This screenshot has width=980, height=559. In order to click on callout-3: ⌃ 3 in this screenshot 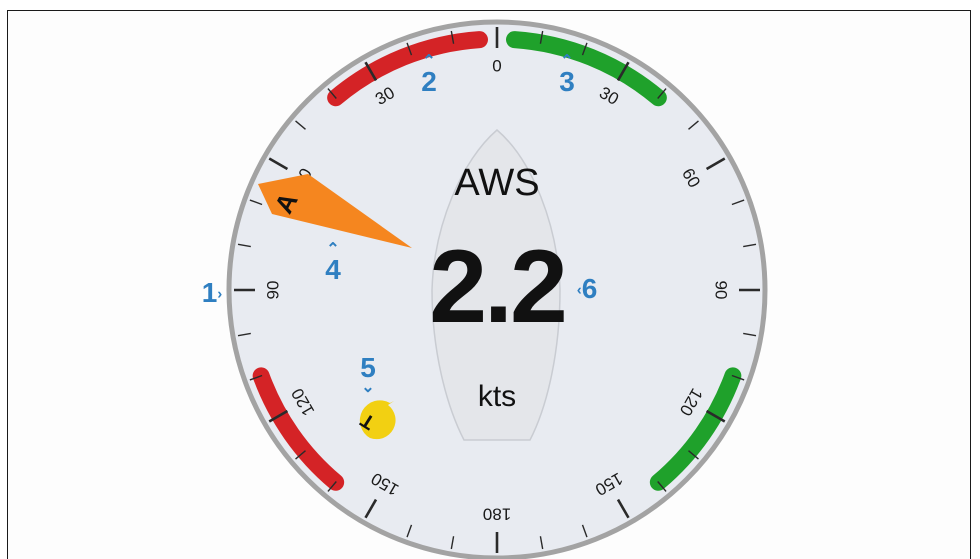, I will do `click(567, 75)`.